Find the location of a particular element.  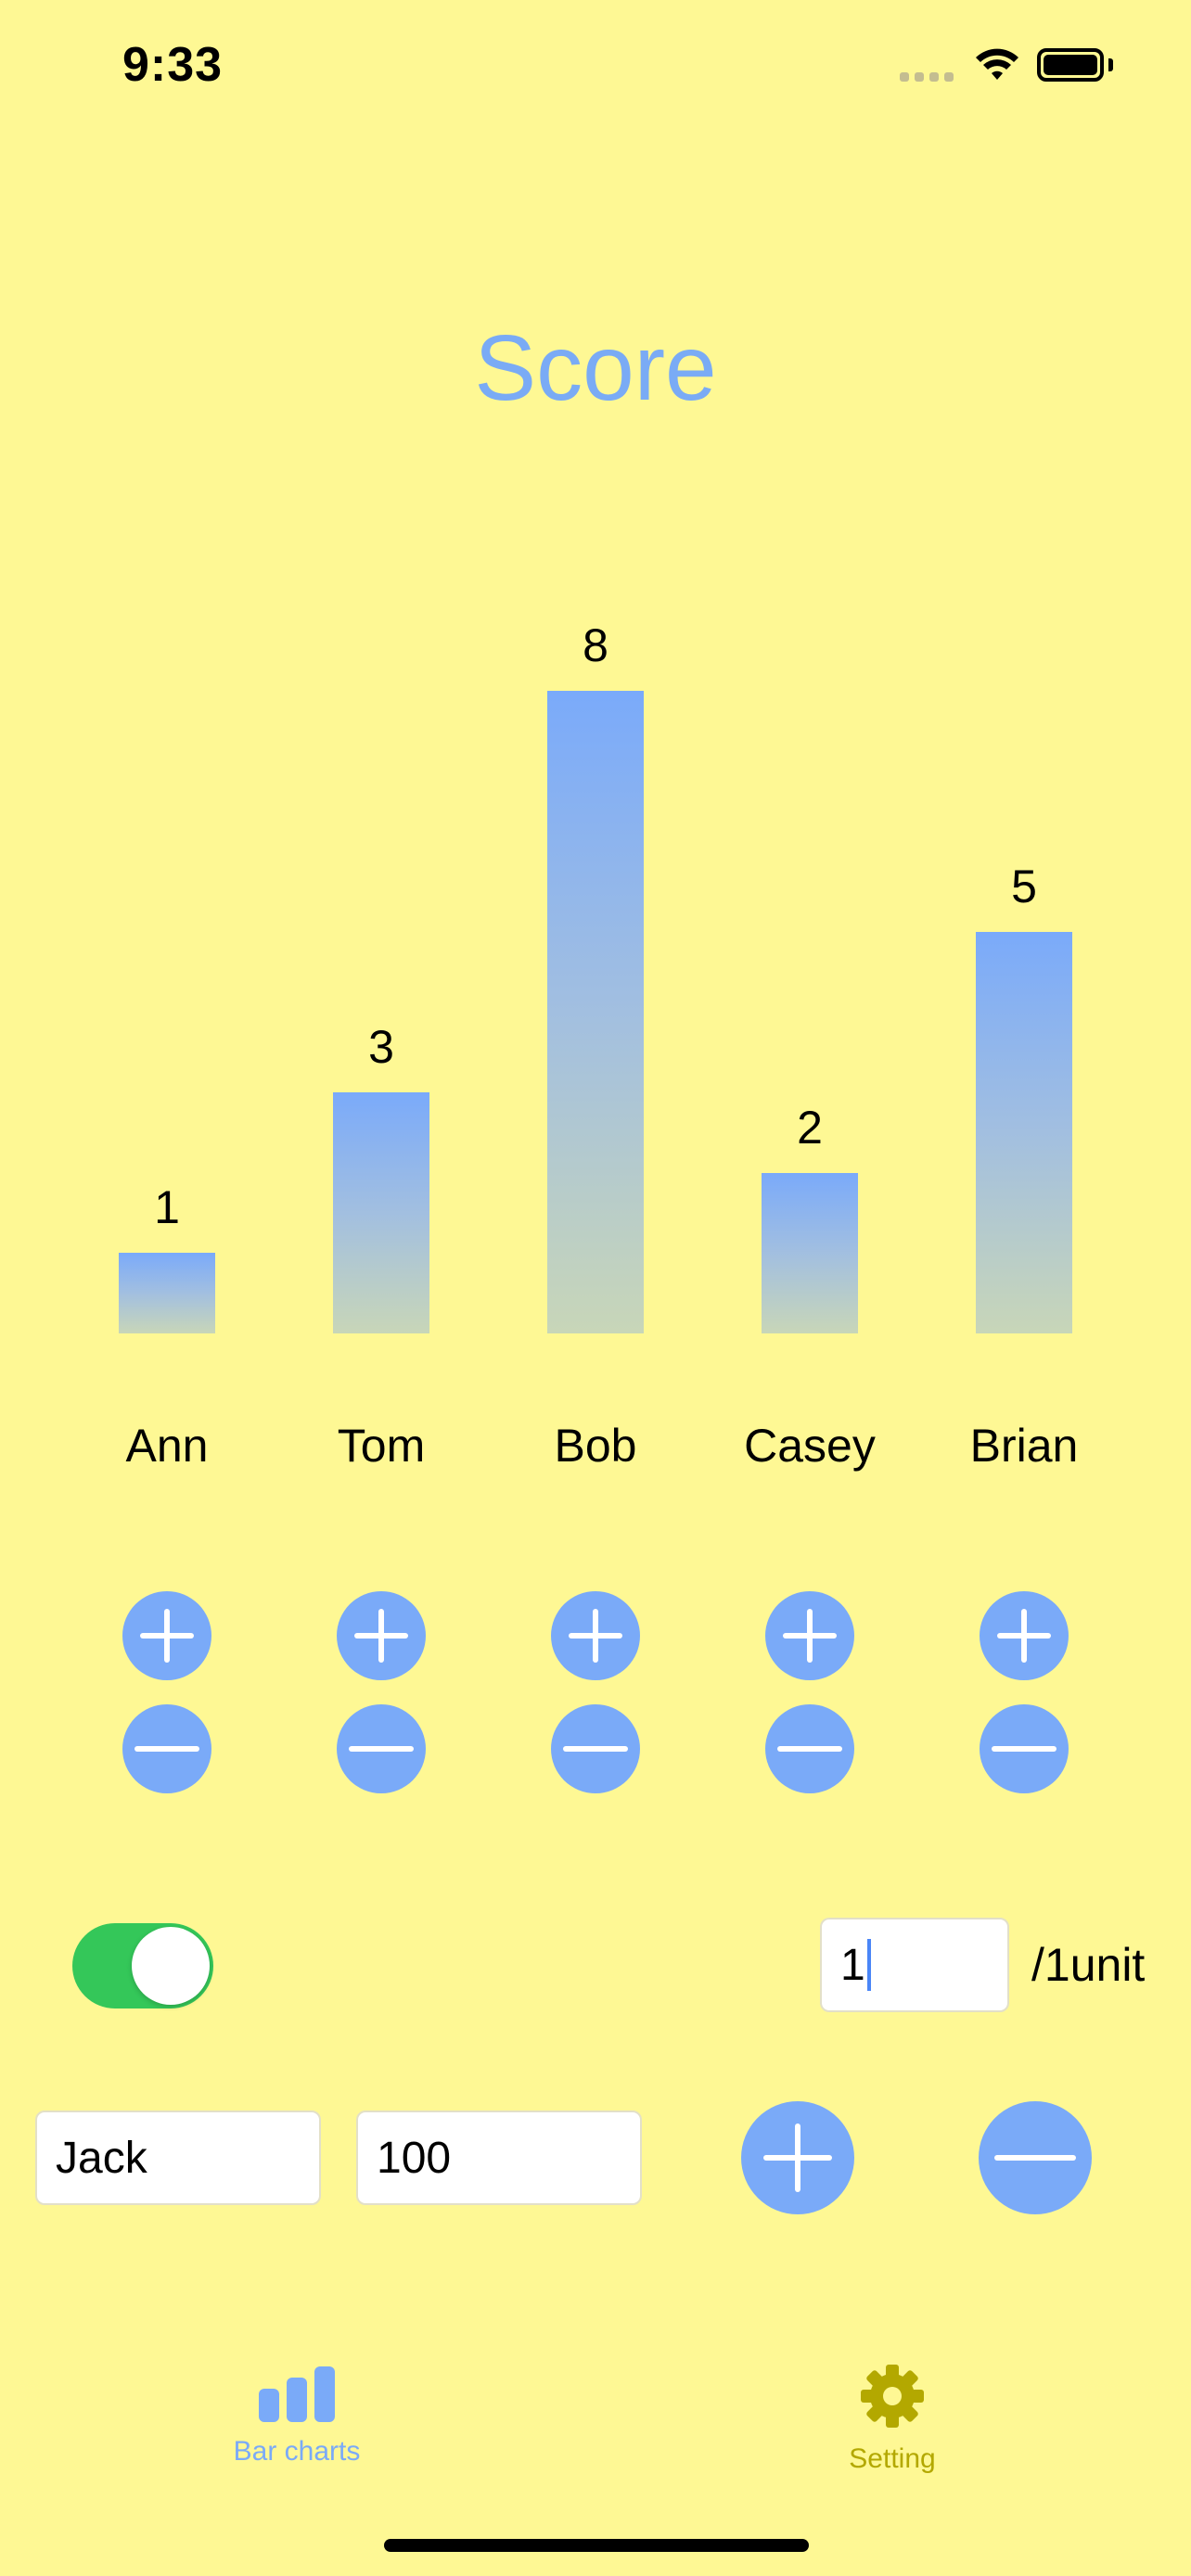

add-entry-button is located at coordinates (797, 2157).